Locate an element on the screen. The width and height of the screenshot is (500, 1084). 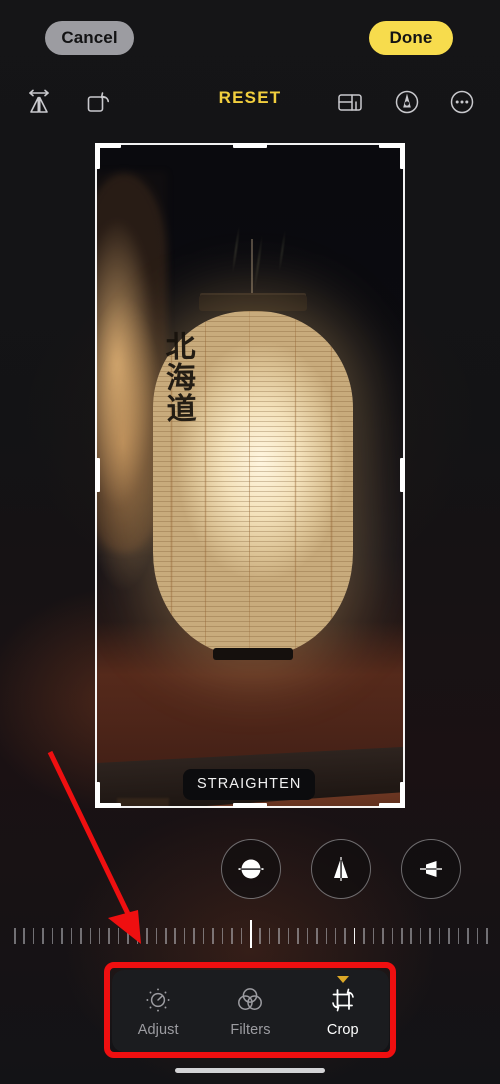
mode-item-filters: Filters is located at coordinates (250, 1011).